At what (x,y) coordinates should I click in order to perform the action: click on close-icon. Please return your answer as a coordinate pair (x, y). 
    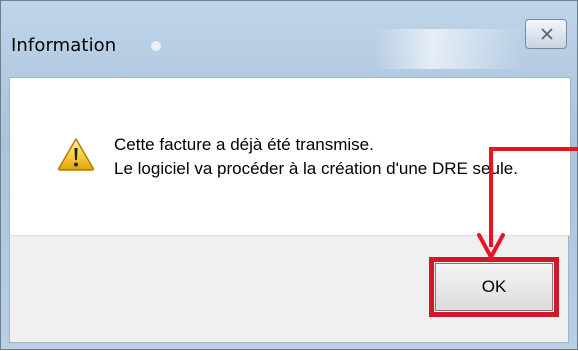
    Looking at the image, I should click on (547, 34).